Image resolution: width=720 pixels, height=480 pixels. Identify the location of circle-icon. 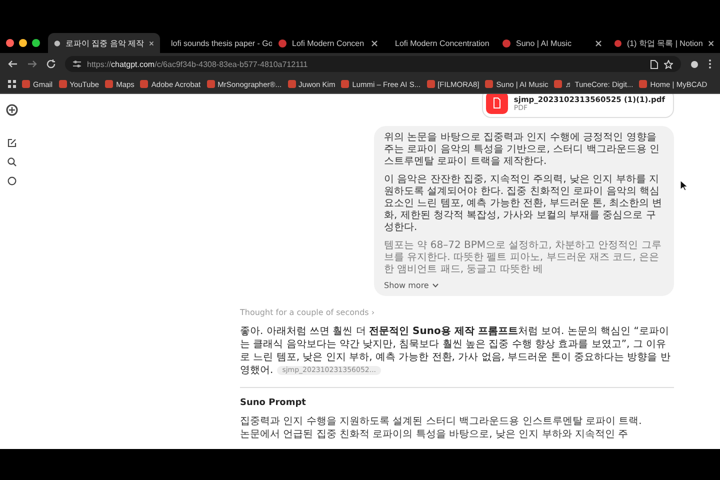
(12, 181).